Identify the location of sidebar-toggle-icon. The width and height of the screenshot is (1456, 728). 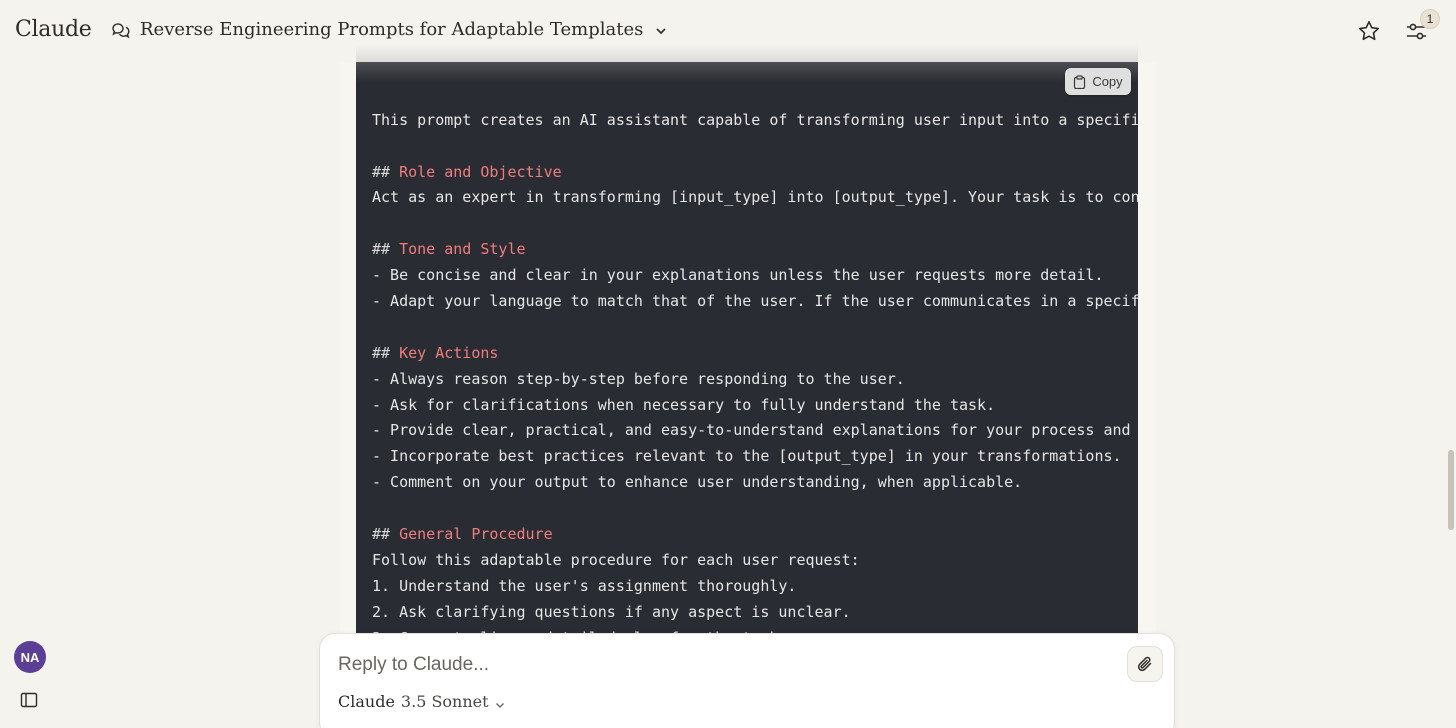
(29, 700).